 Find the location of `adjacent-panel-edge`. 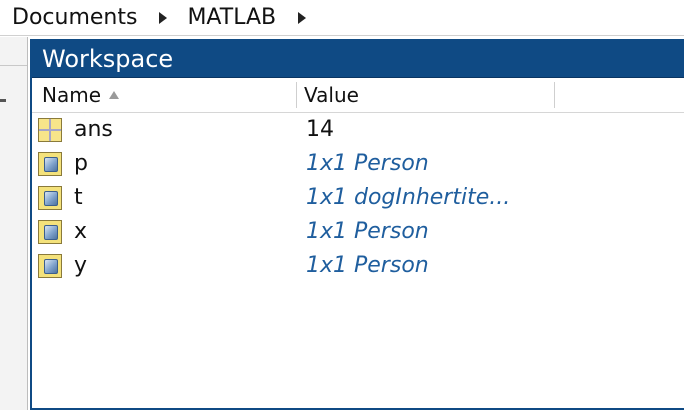

adjacent-panel-edge is located at coordinates (14, 223).